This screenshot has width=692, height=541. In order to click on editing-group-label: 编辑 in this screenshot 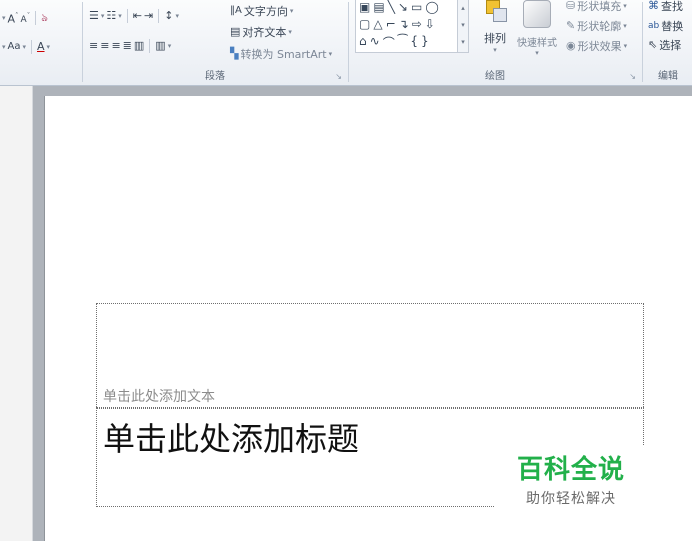, I will do `click(668, 76)`.